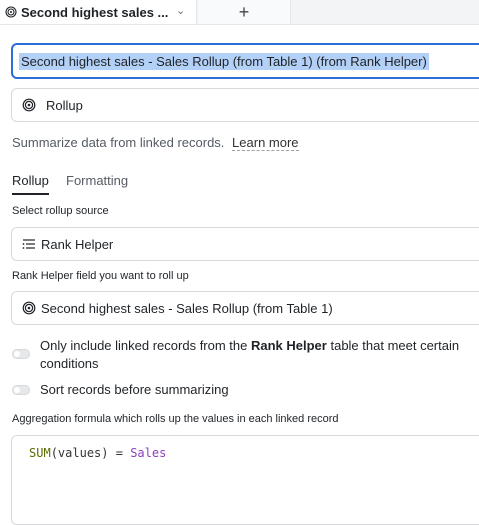 The width and height of the screenshot is (479, 525). What do you see at coordinates (148, 453) in the screenshot?
I see `formula-field: Sales` at bounding box center [148, 453].